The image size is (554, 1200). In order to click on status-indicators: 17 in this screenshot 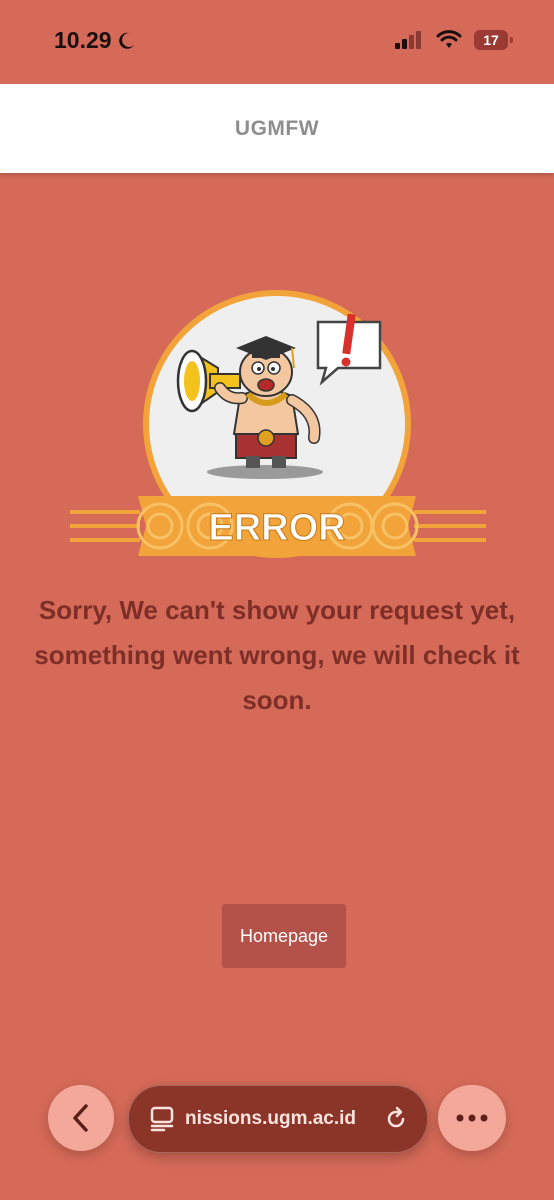, I will do `click(453, 40)`.